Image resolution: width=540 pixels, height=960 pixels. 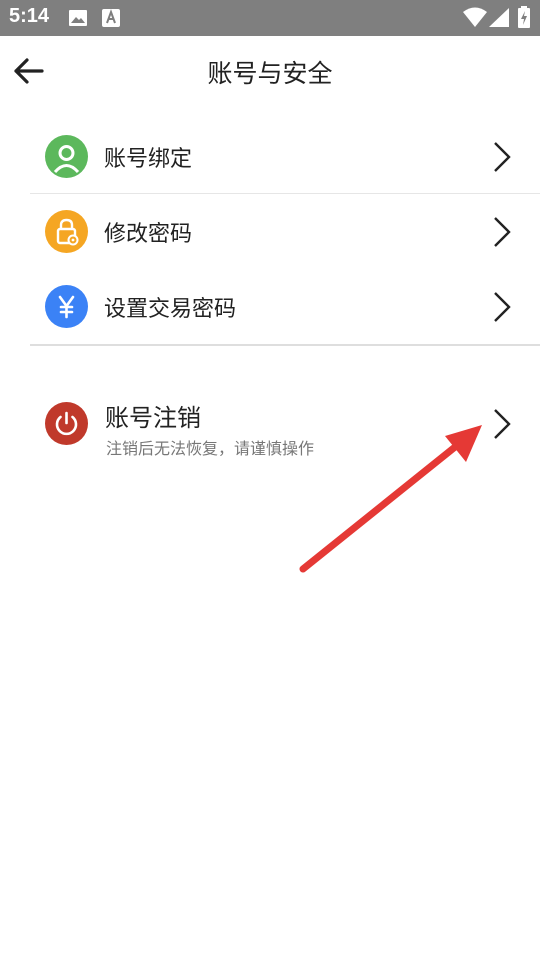 I want to click on battery-icon, so click(x=524, y=17).